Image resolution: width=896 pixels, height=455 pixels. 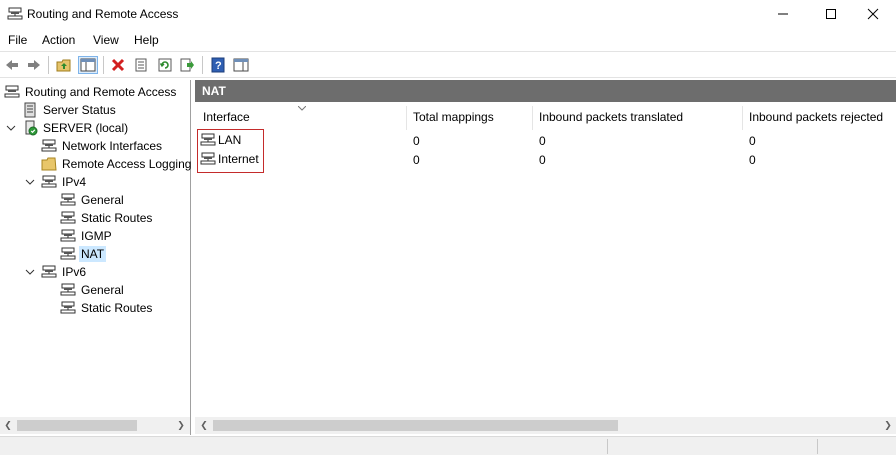 What do you see at coordinates (448, 445) in the screenshot?
I see `status-bar` at bounding box center [448, 445].